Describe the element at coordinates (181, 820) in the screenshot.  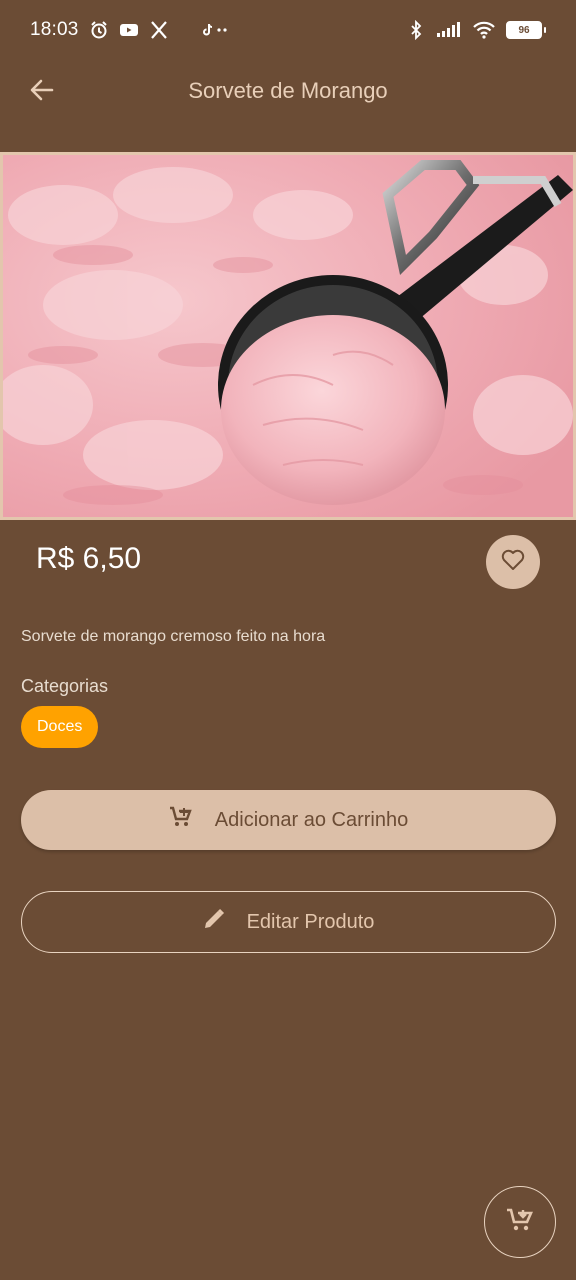
I see `cart-plus-icon` at that location.